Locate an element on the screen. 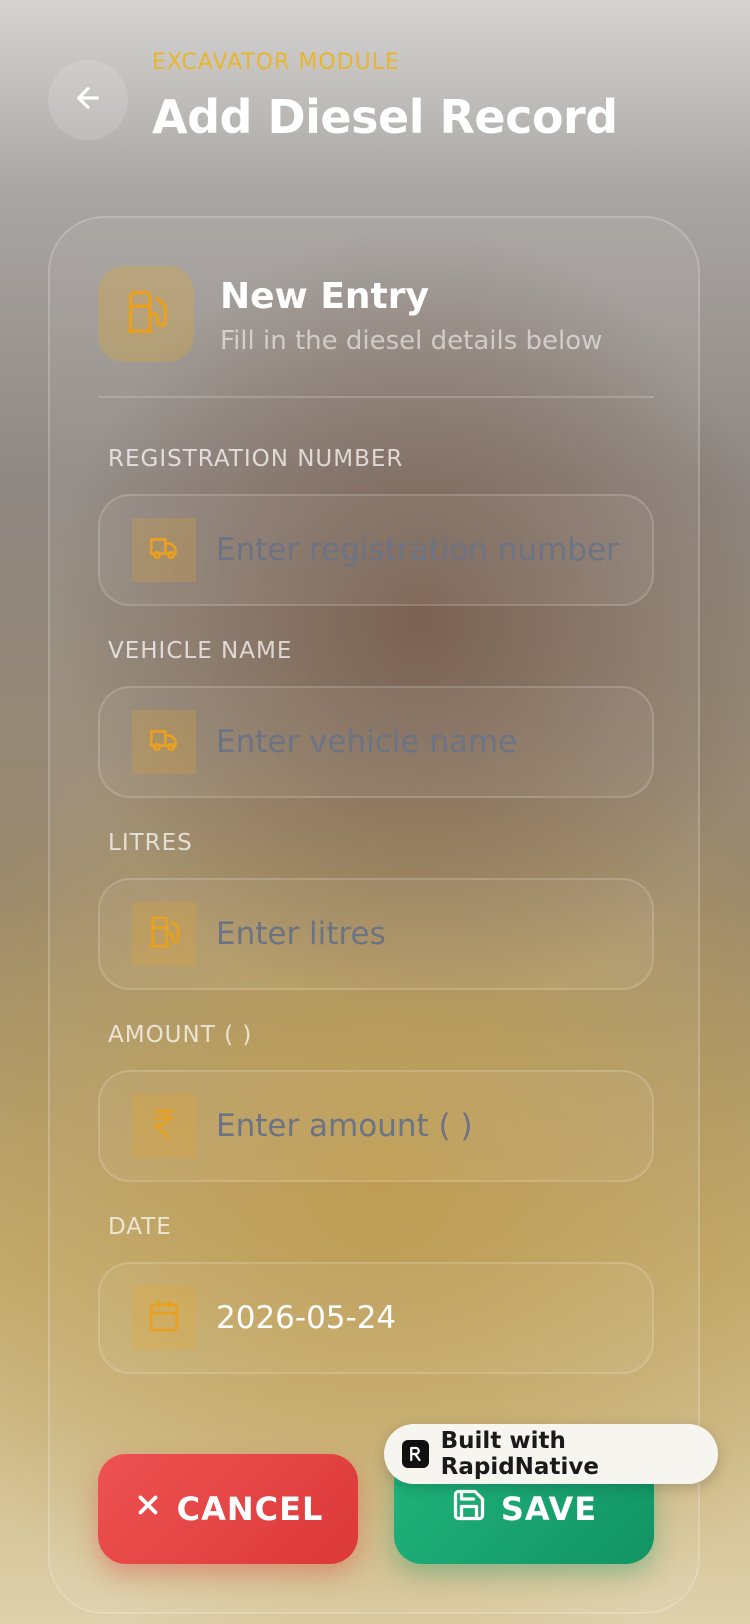 The width and height of the screenshot is (750, 1624). rupee-icon is located at coordinates (164, 1126).